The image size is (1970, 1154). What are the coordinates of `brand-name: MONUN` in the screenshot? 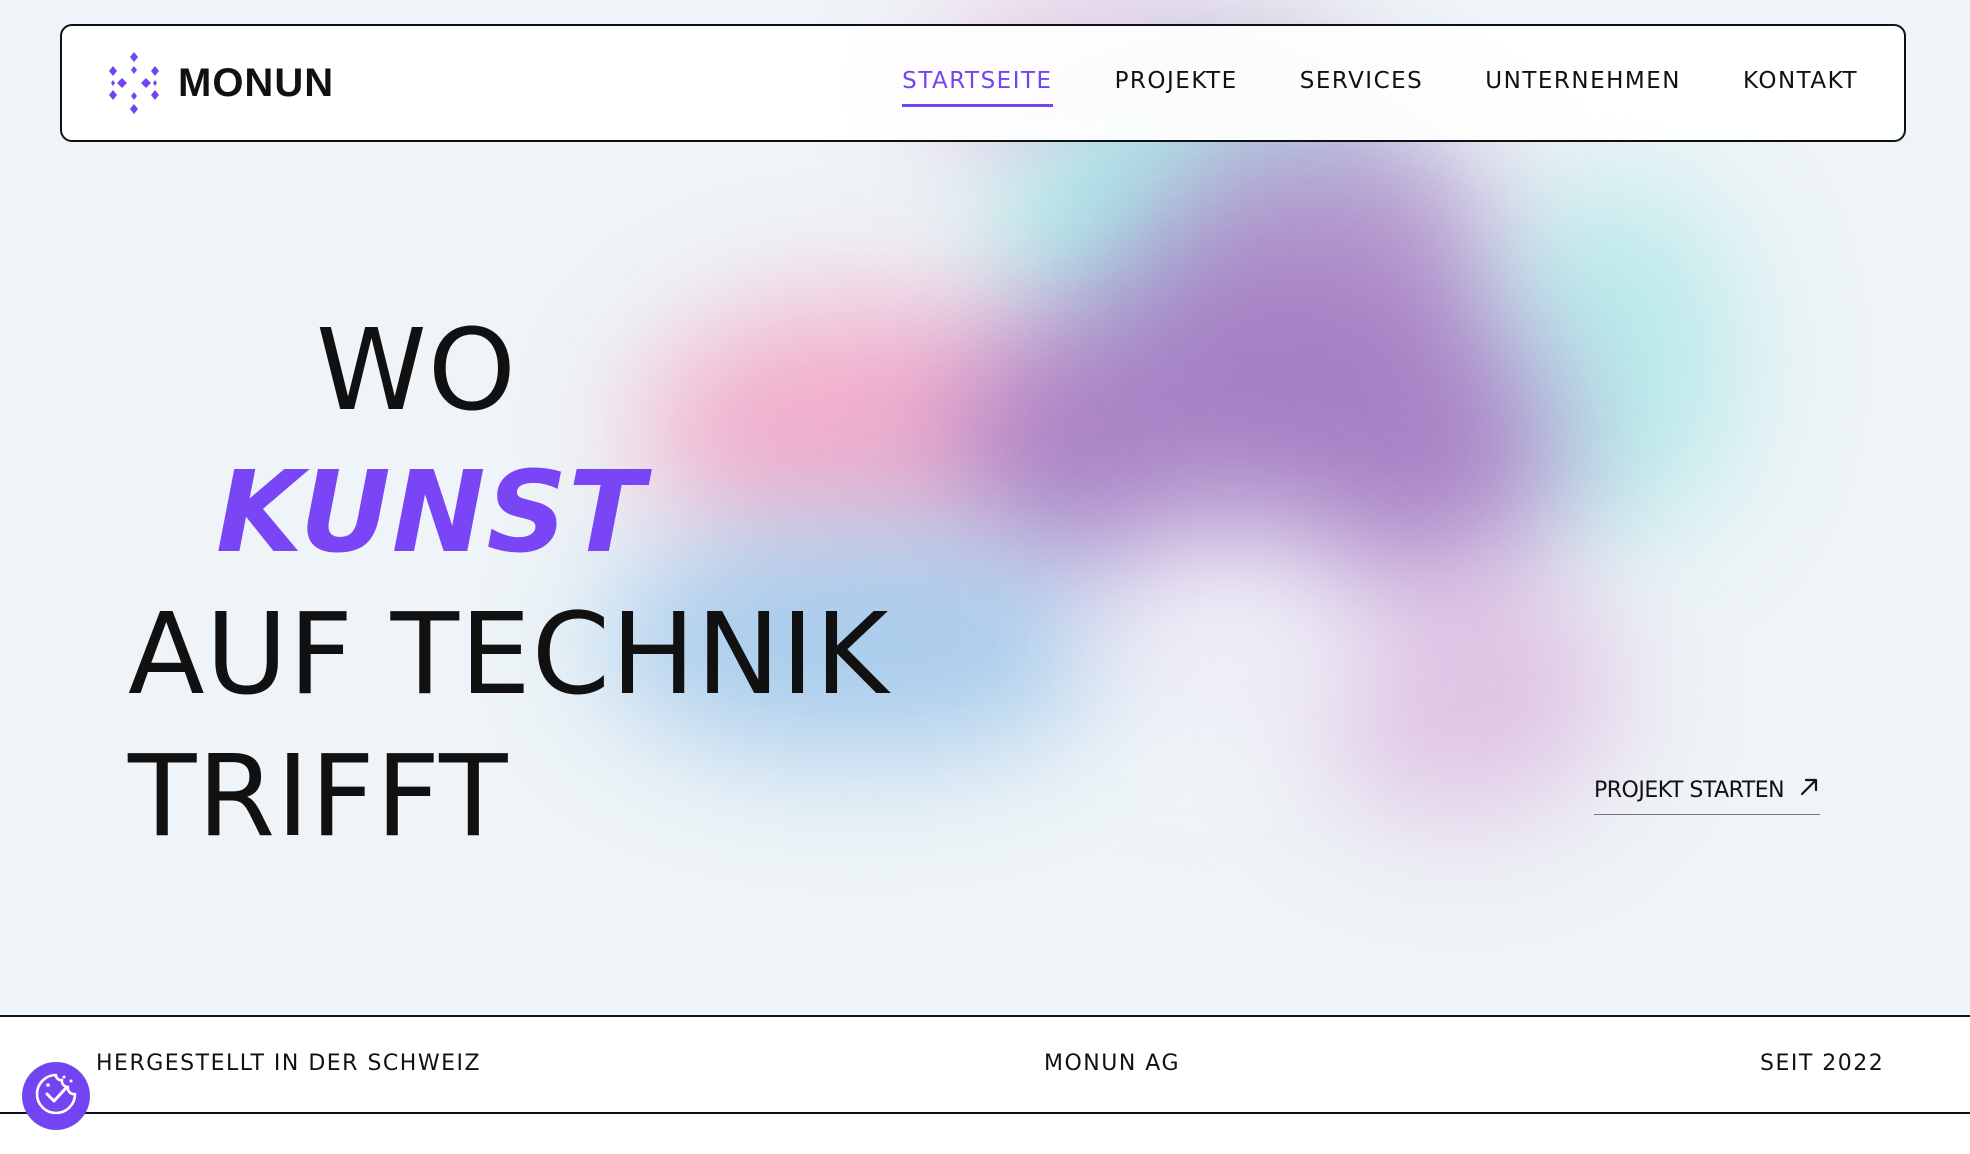 It's located at (256, 82).